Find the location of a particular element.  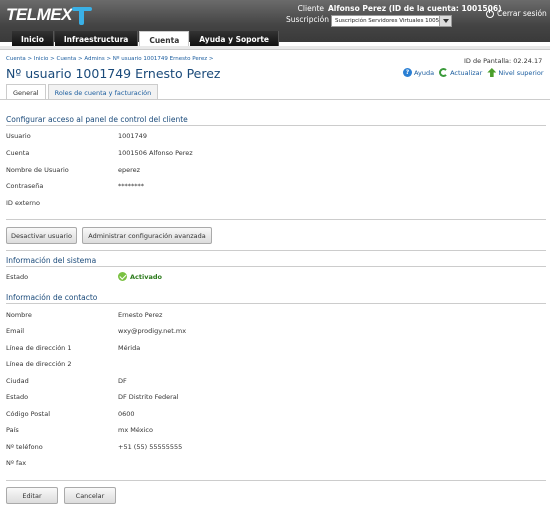

nav-tab-cuenta: Cuenta is located at coordinates (164, 38).